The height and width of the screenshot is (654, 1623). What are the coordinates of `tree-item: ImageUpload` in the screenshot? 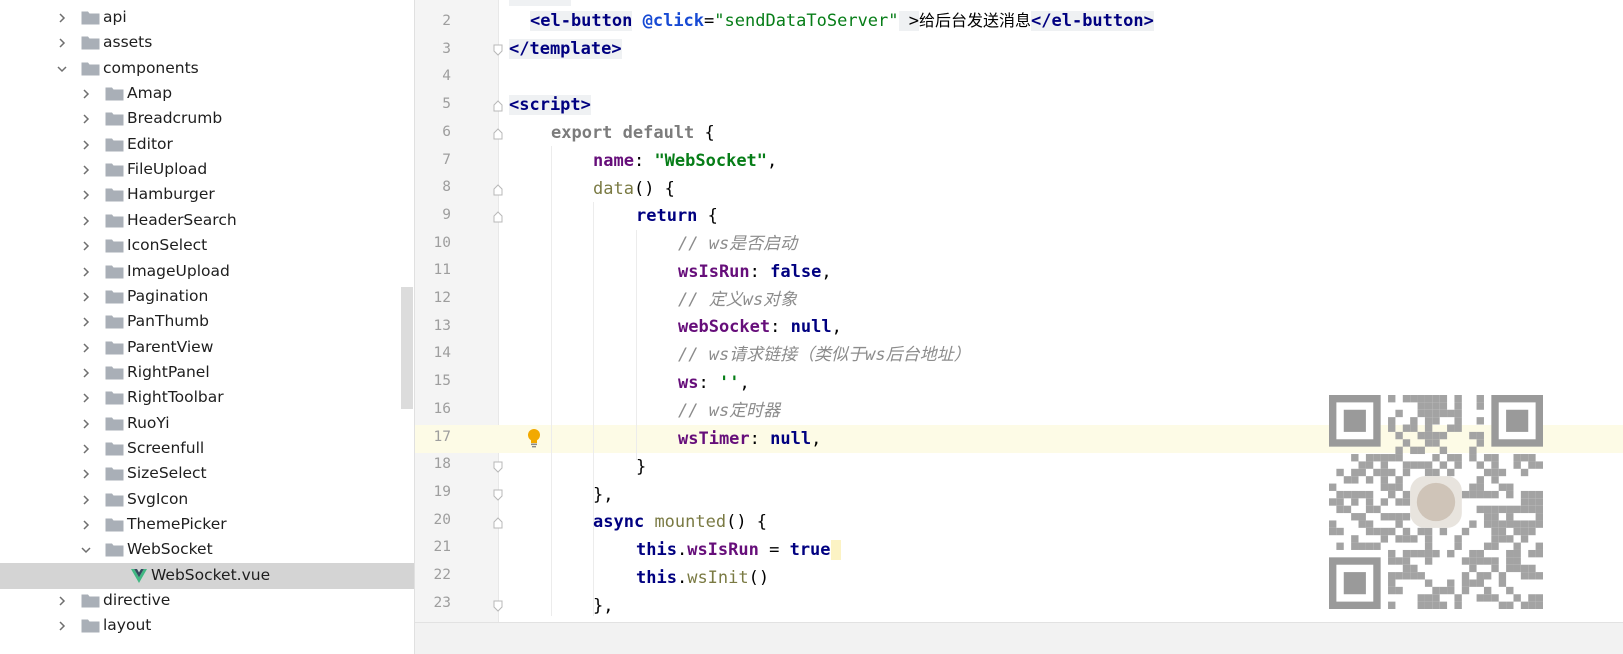 It's located at (207, 272).